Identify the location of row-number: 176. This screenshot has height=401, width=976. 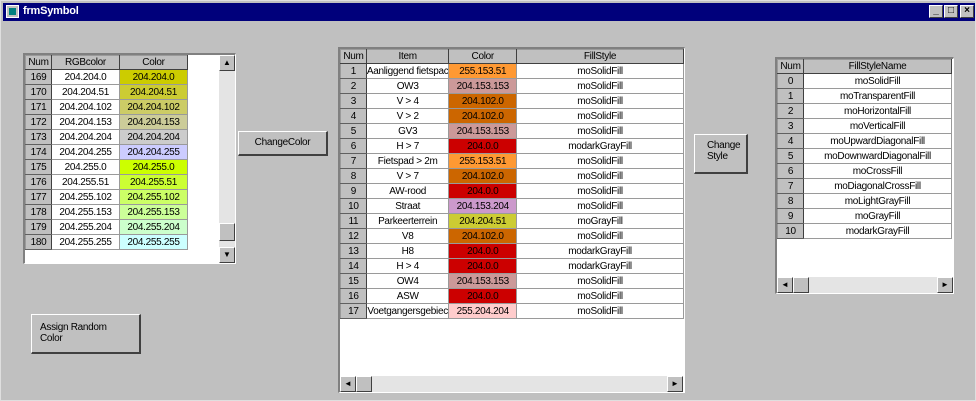
(38, 182).